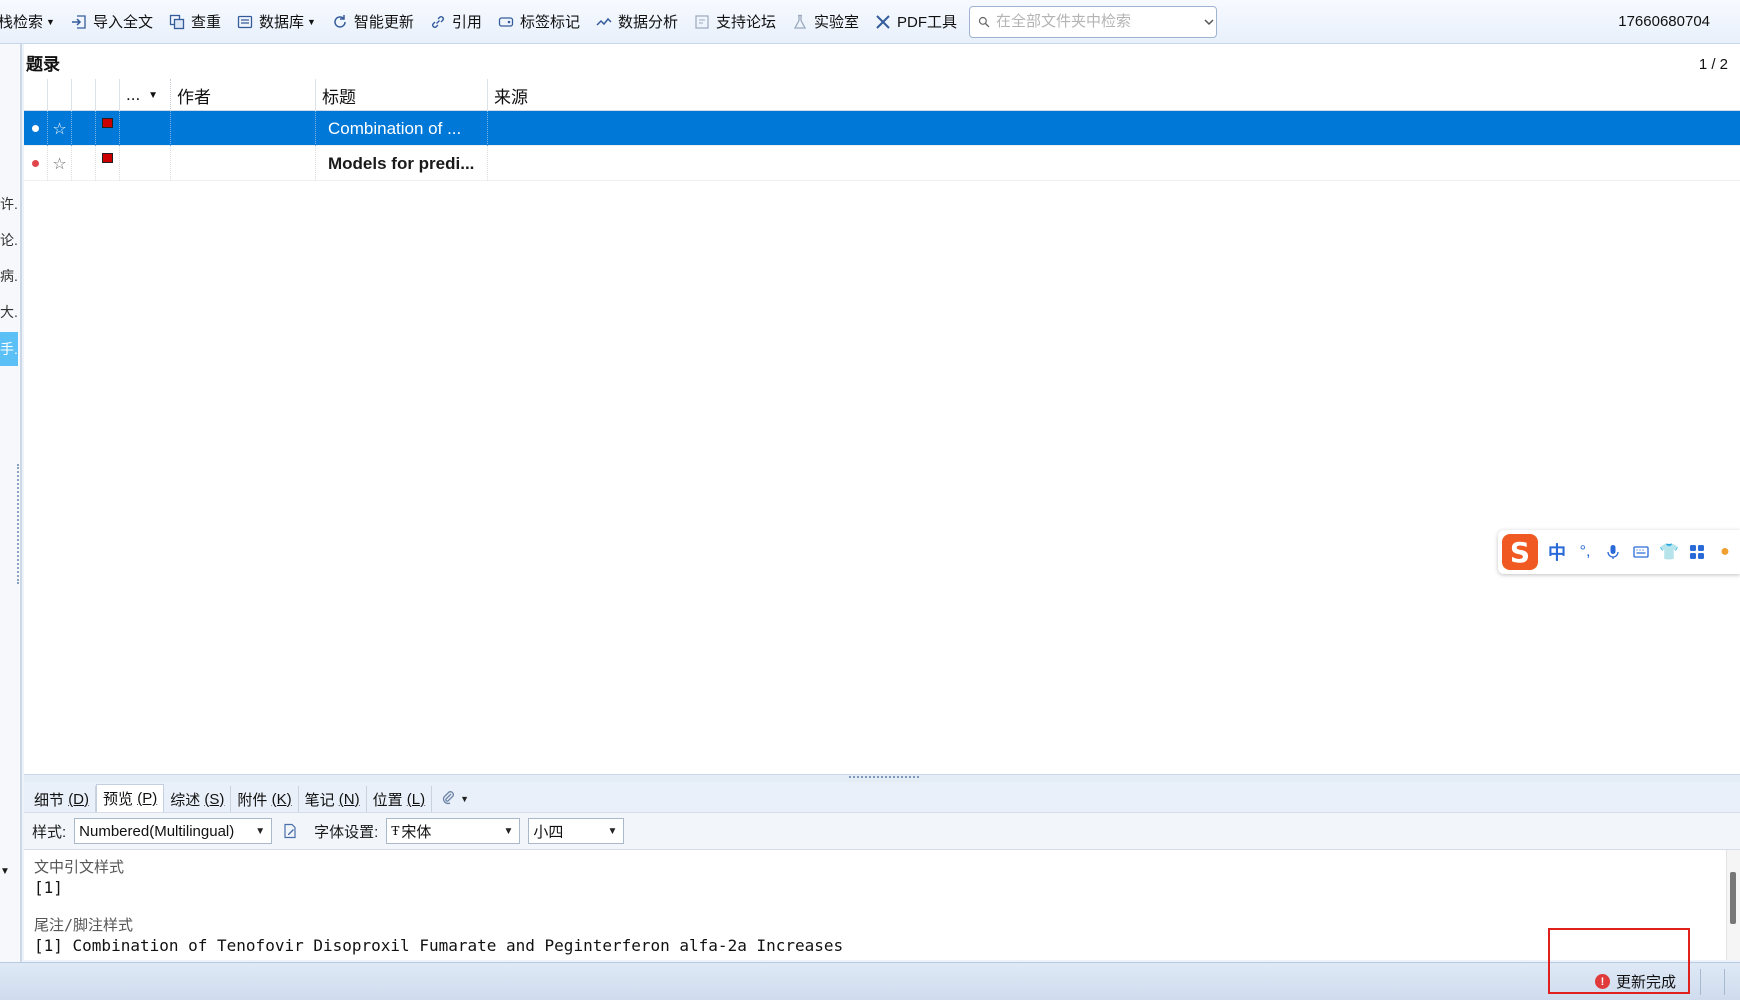 The width and height of the screenshot is (1740, 1000). I want to click on unread-dot-icon, so click(35, 163).